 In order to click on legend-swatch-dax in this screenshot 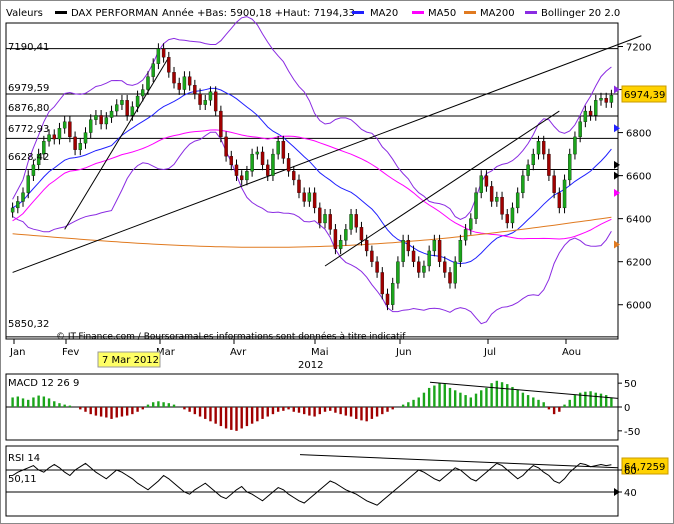, I will do `click(61, 12)`.